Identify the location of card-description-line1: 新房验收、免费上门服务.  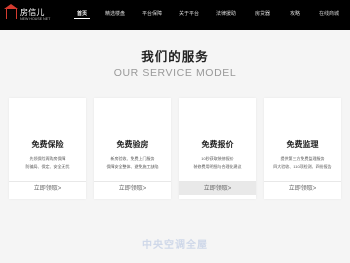
(132, 158).